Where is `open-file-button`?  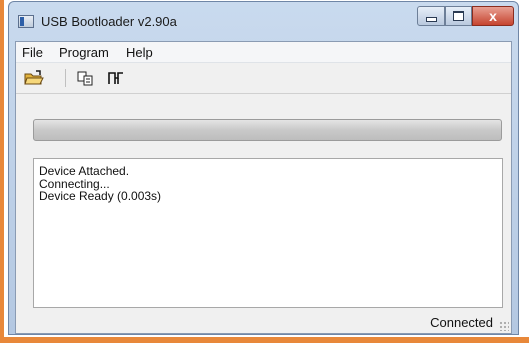 open-file-button is located at coordinates (34, 78).